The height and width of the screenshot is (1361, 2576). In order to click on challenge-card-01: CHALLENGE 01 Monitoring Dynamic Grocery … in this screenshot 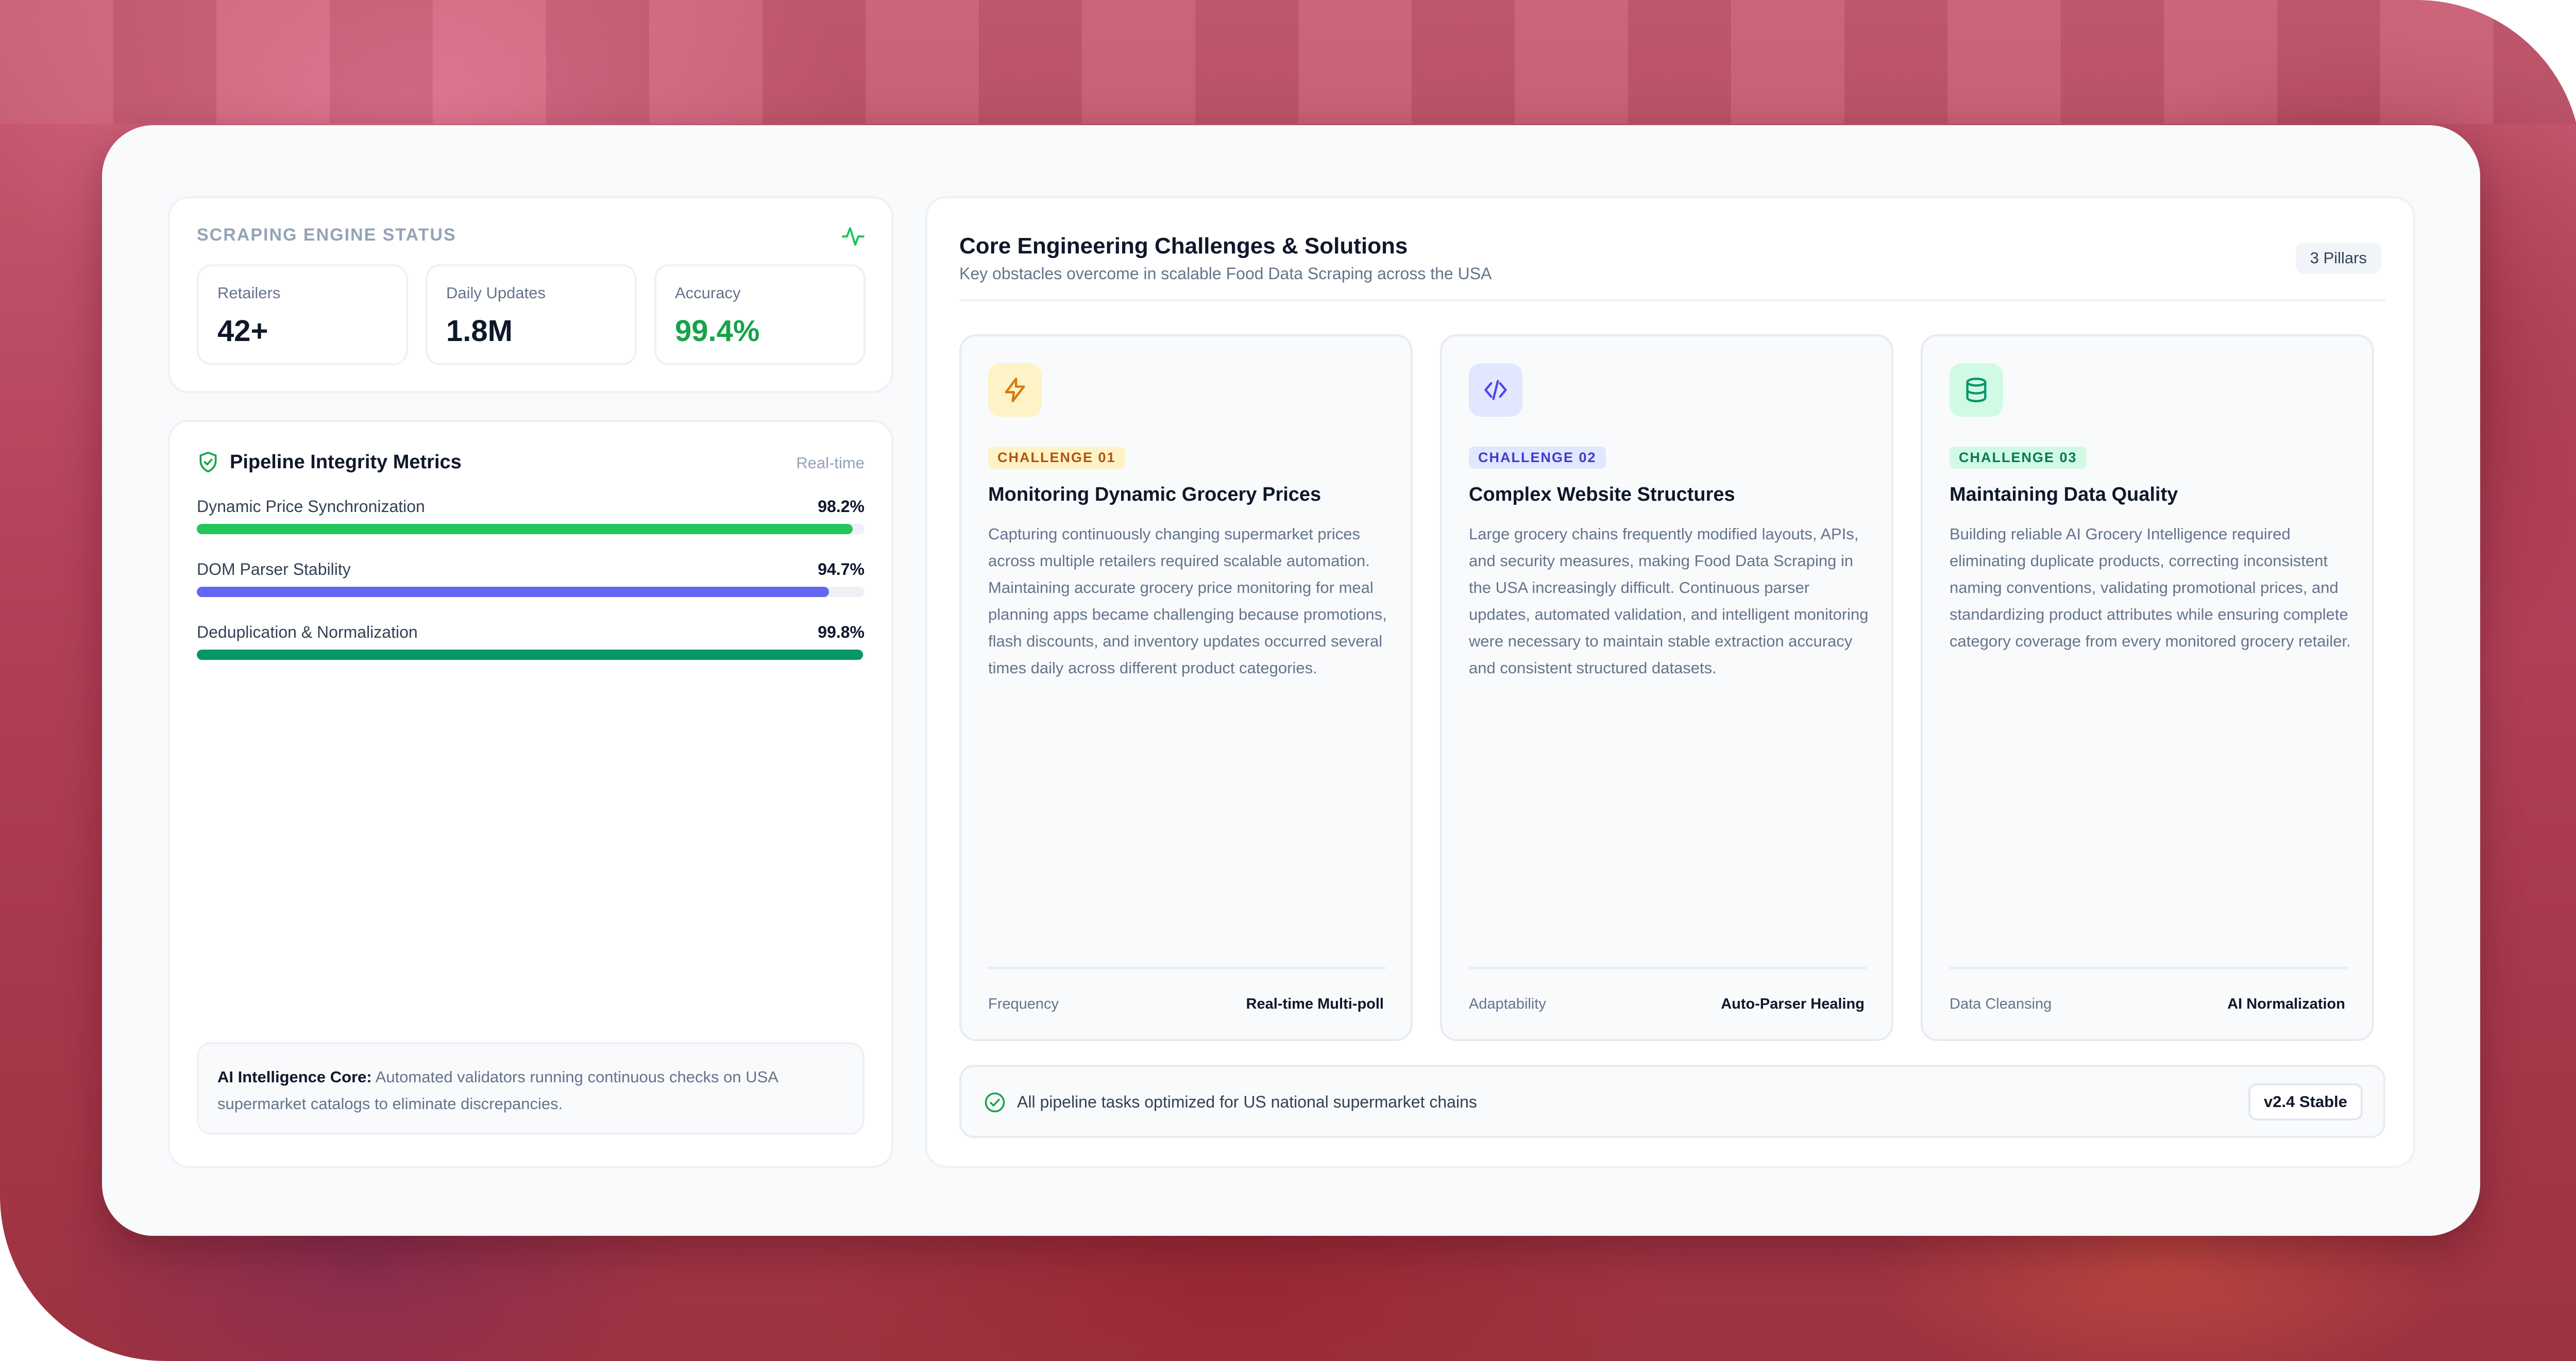, I will do `click(1186, 687)`.